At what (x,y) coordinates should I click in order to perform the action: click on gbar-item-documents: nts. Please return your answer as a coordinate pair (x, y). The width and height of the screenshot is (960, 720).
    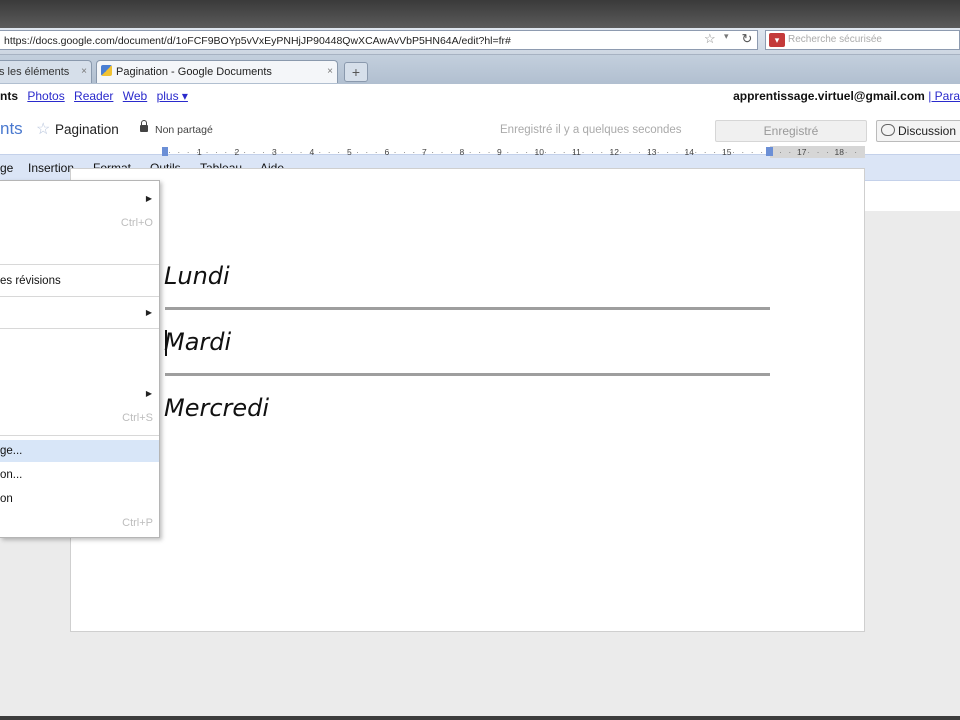
    Looking at the image, I should click on (9, 96).